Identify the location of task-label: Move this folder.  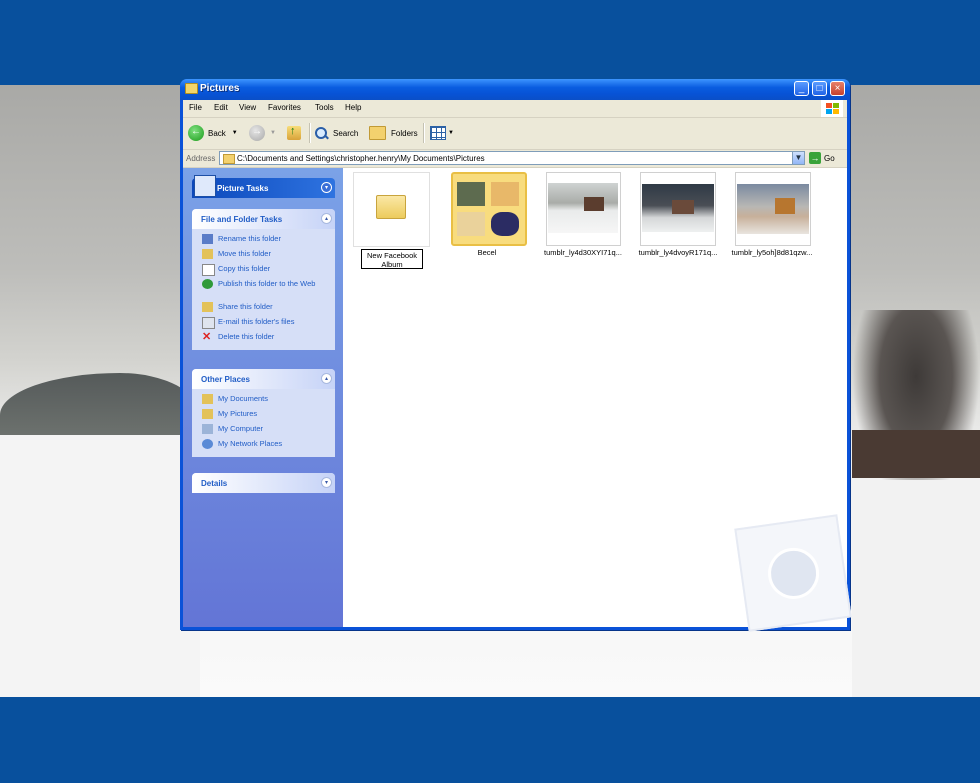
(244, 253).